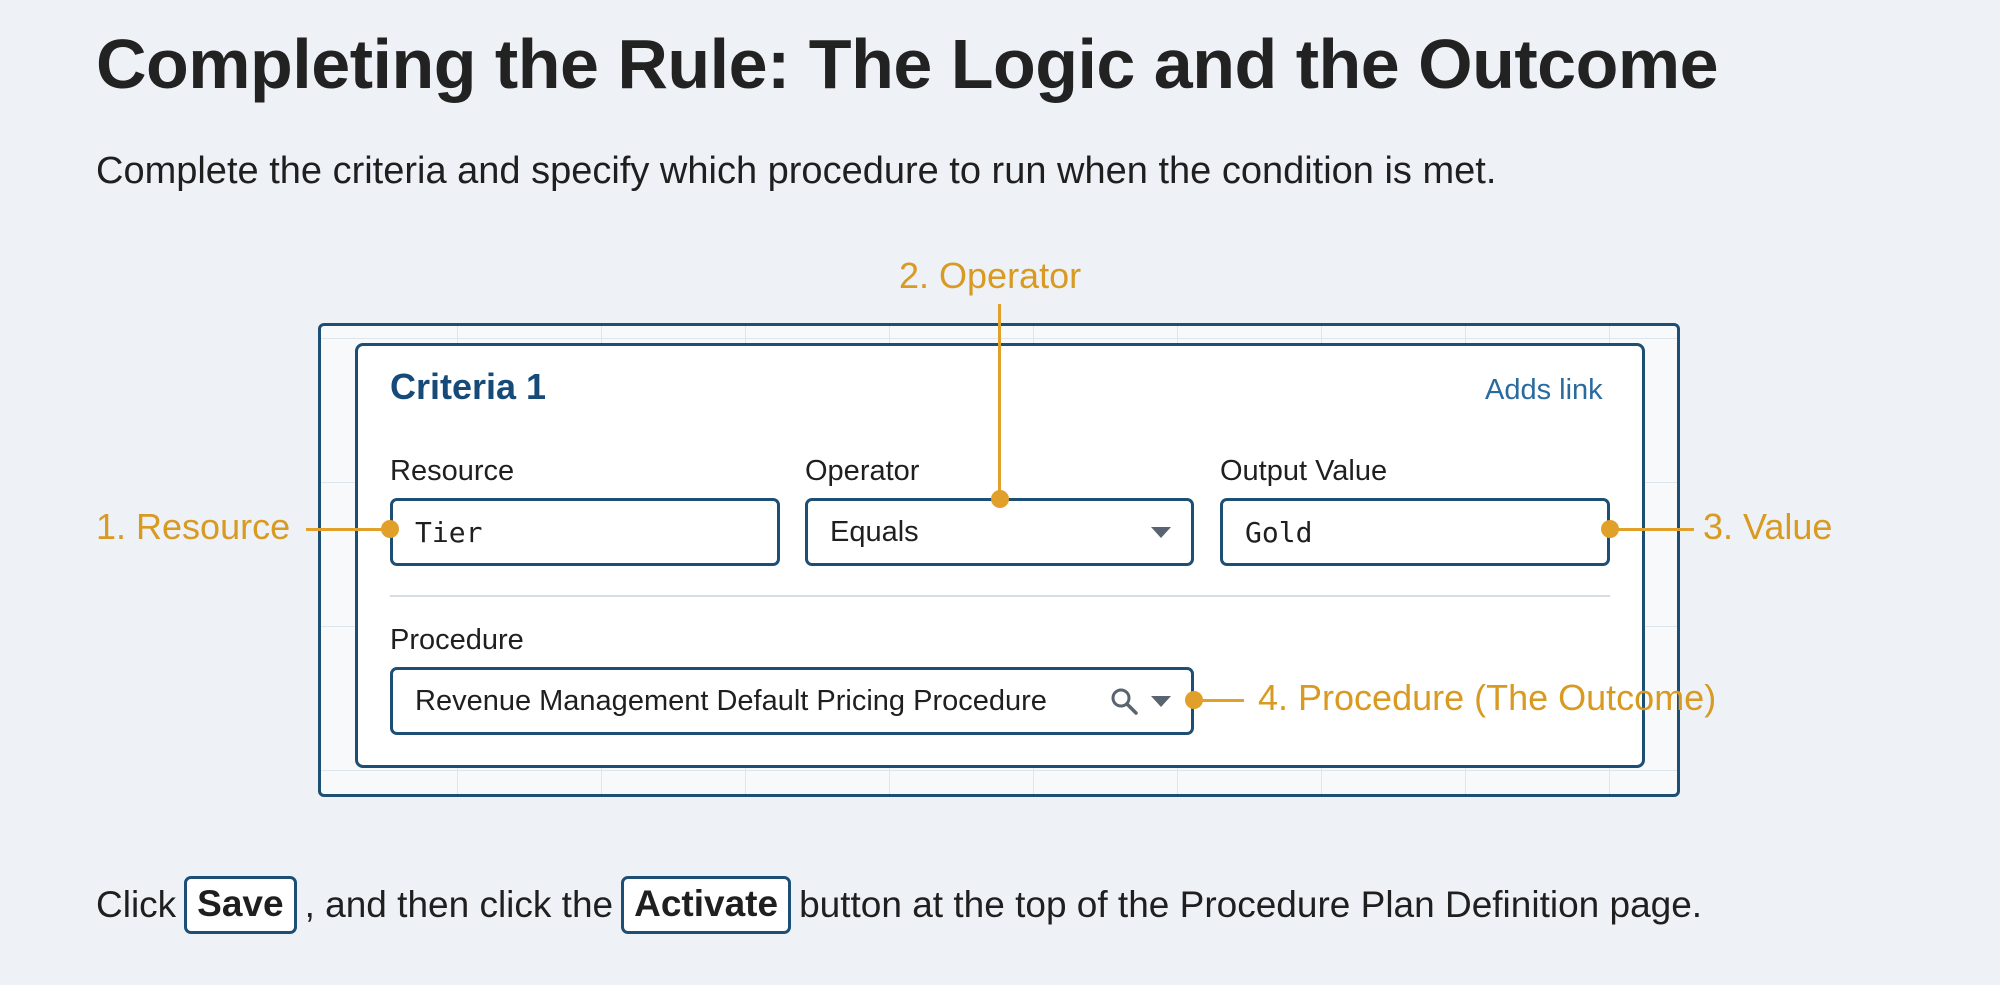 The image size is (2000, 985). I want to click on output-value-label: Output Value, so click(1304, 471).